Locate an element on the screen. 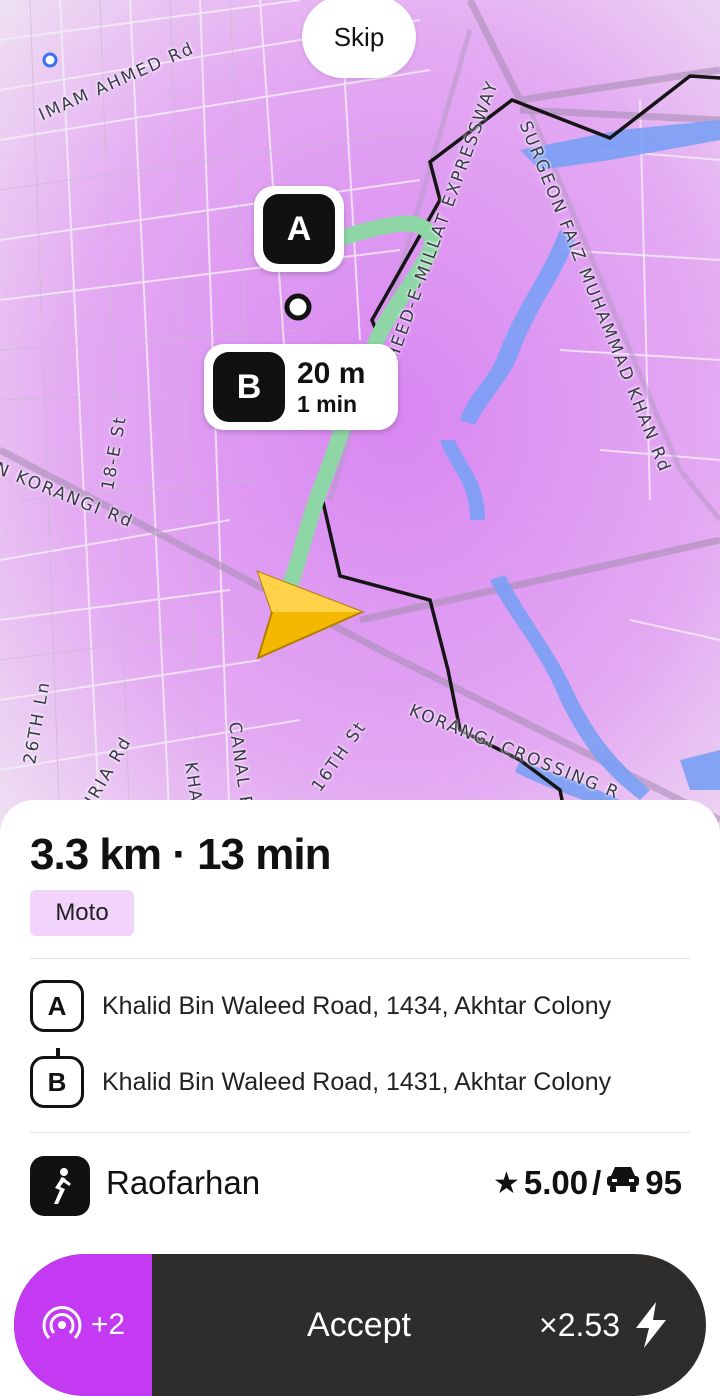 Image resolution: width=720 pixels, height=1396 pixels. surge-label: ×2.53 is located at coordinates (579, 1324).